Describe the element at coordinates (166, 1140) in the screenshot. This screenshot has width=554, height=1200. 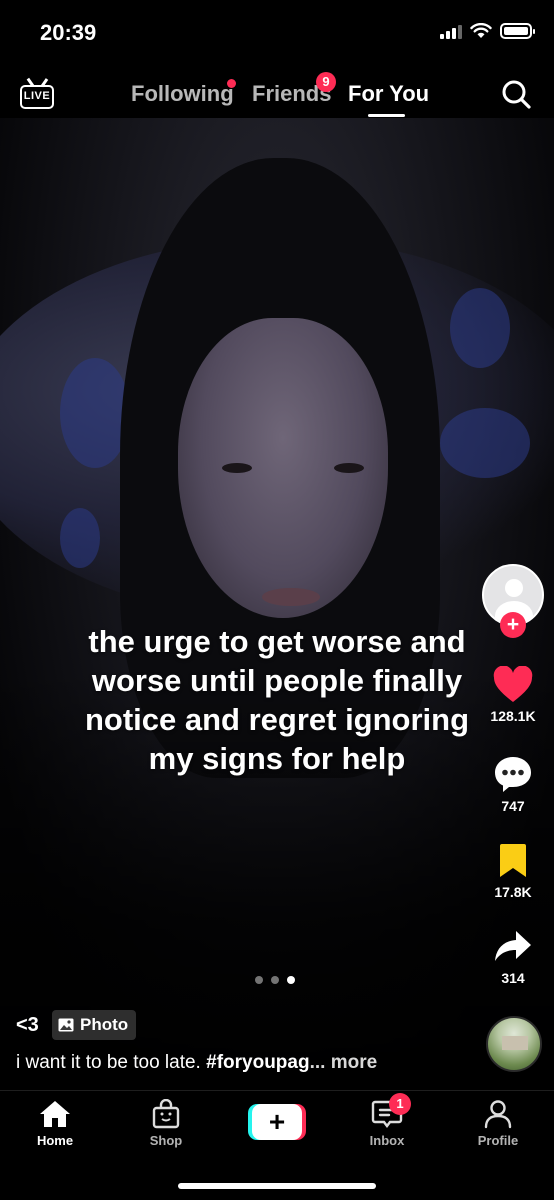
I see `tab-shop-label: Shop` at that location.